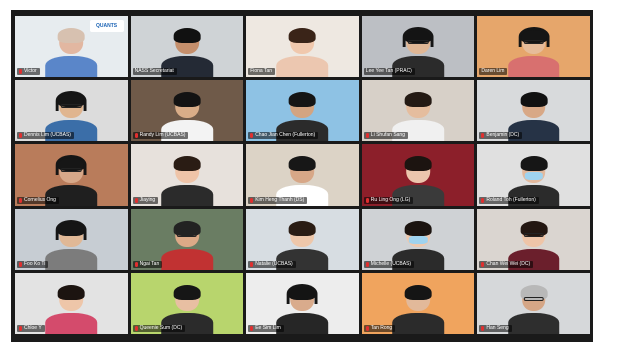 Image resolution: width=619 pixels, height=345 pixels. I want to click on participant-nameplate: Fiona Tan, so click(262, 72).